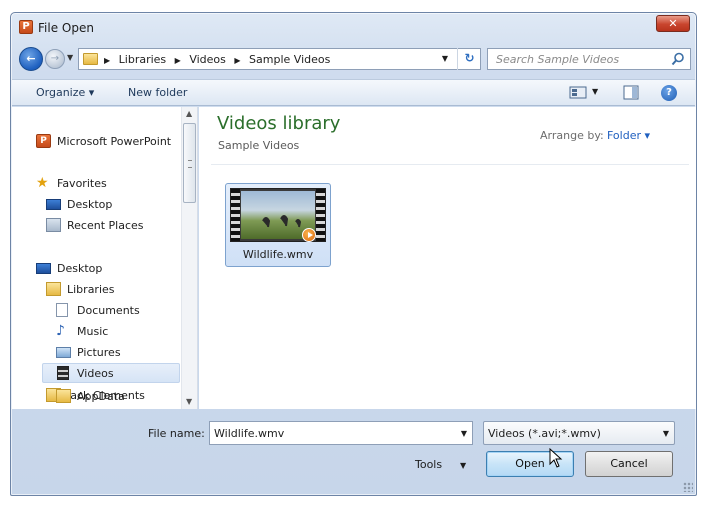 This screenshot has height=509, width=706. I want to click on tools-dropdown-icon: ▼, so click(463, 465).